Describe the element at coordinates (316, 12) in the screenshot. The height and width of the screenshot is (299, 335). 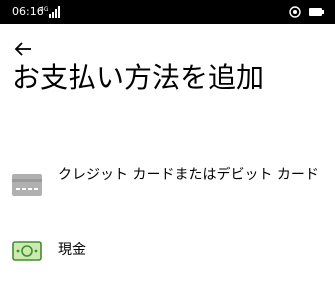
I see `battery-icon` at that location.